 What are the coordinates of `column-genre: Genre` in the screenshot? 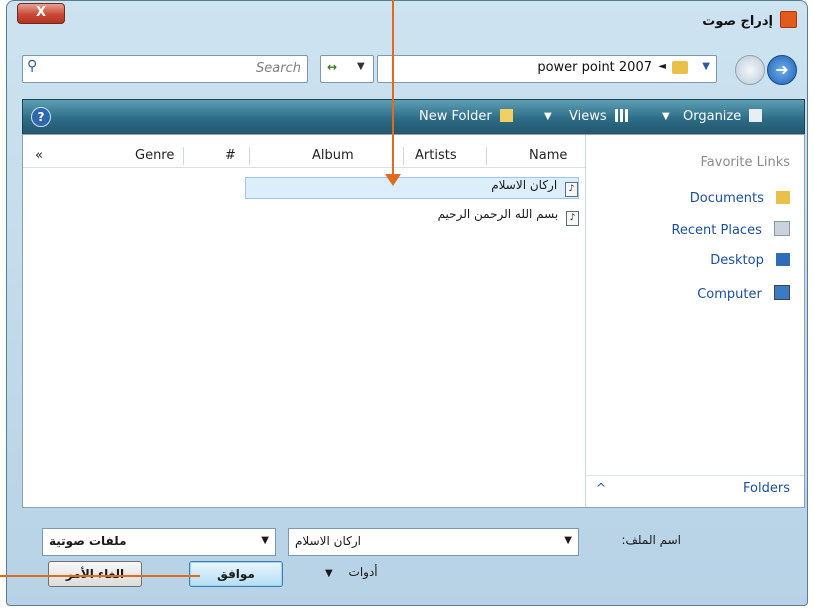 It's located at (154, 155).